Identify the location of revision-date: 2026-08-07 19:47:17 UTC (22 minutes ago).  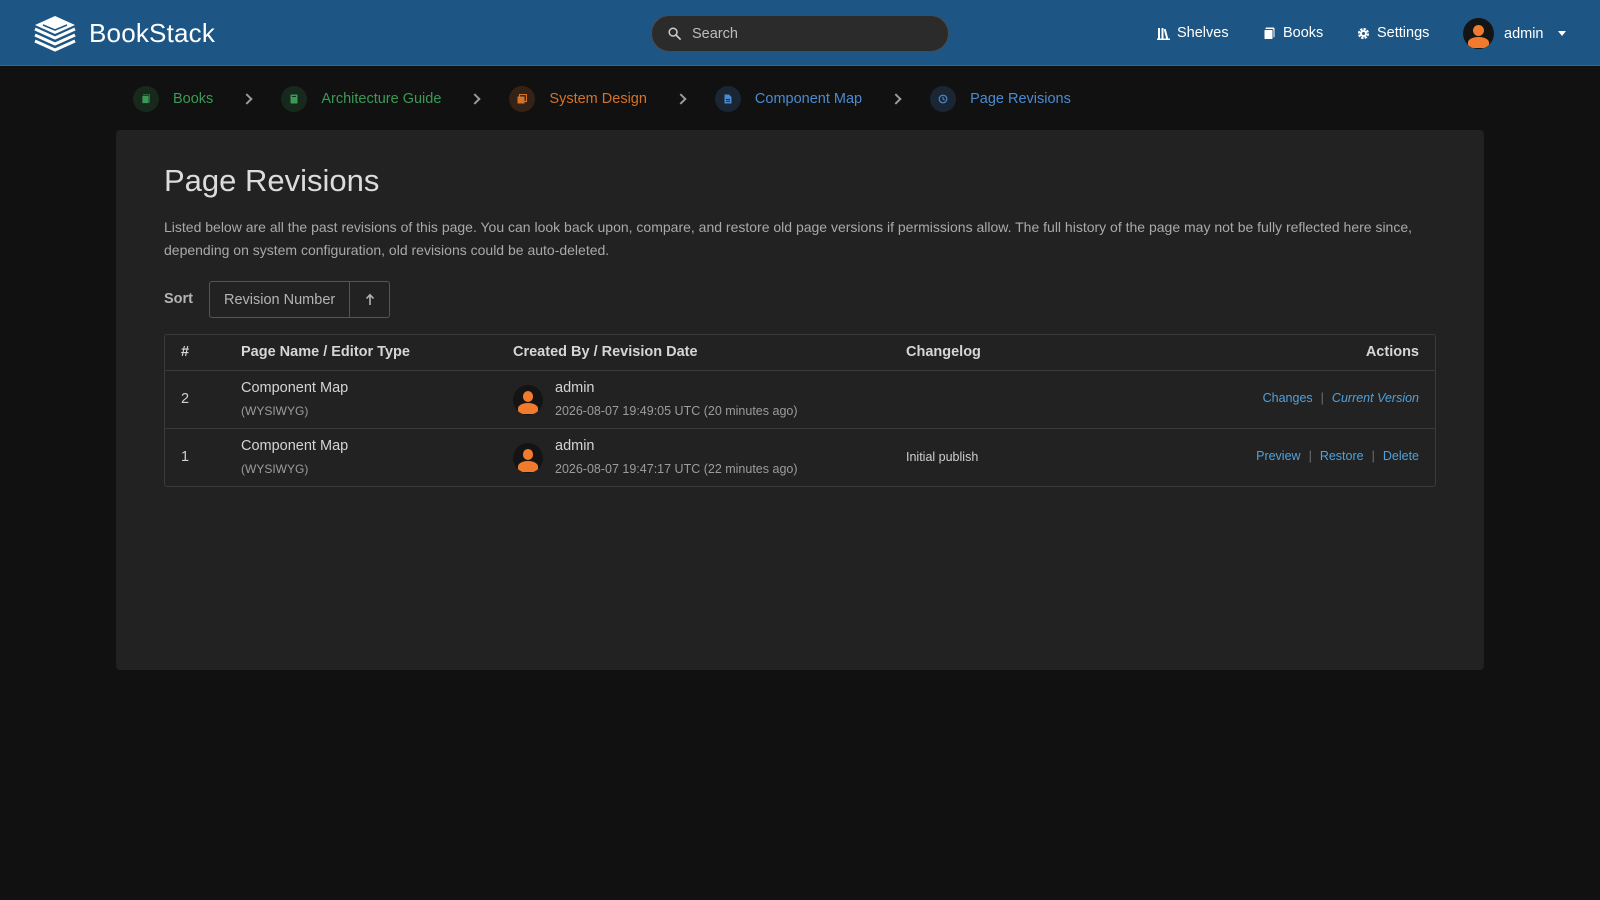
(676, 469).